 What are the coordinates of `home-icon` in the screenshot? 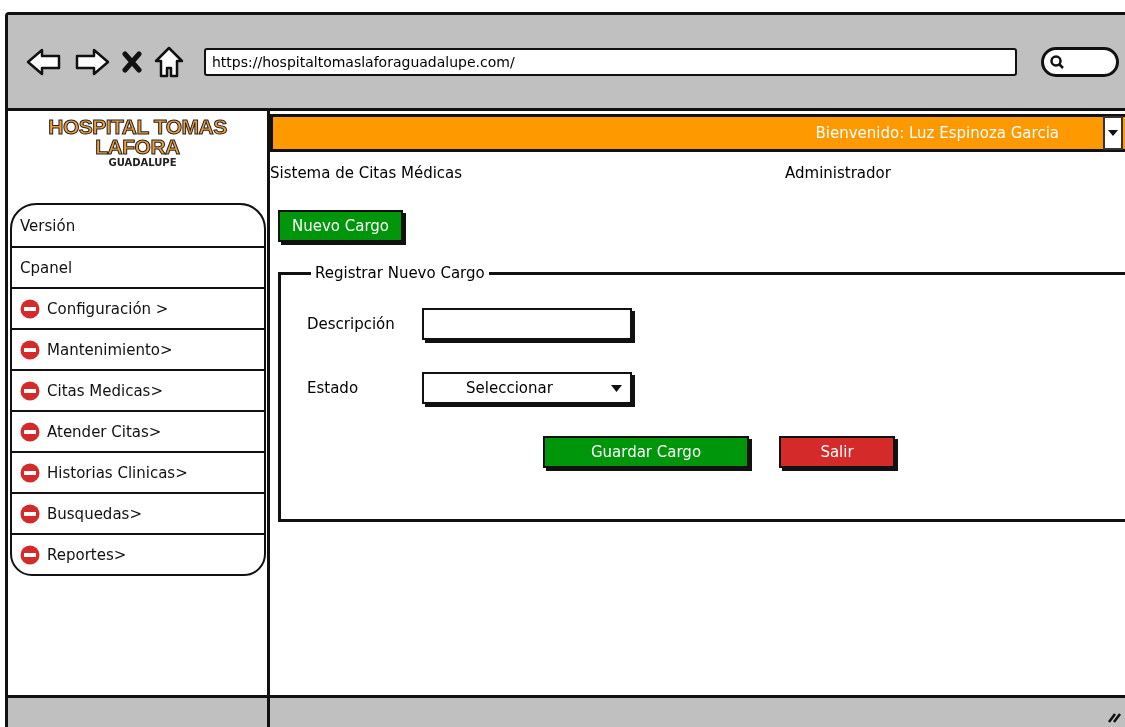 It's located at (169, 61).